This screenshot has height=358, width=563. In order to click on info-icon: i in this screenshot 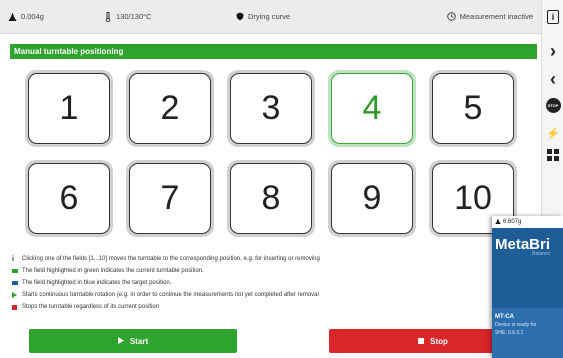, I will do `click(553, 17)`.